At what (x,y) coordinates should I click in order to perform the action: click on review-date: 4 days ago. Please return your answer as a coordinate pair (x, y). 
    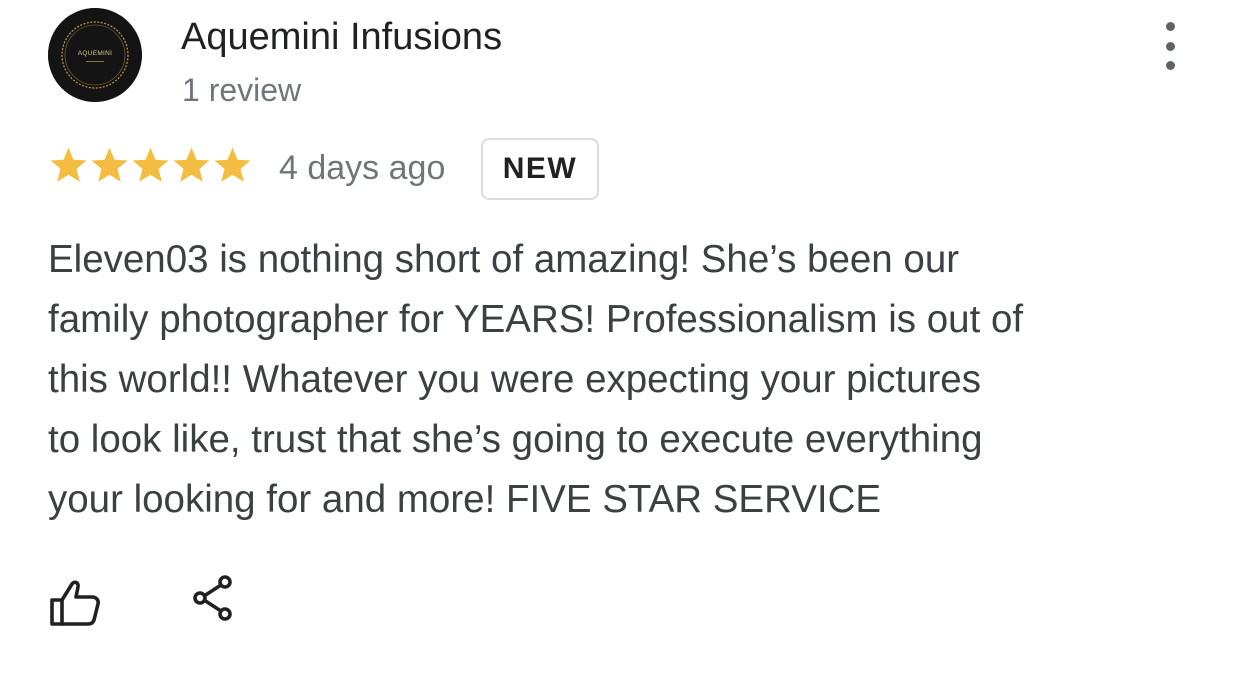
    Looking at the image, I should click on (362, 168).